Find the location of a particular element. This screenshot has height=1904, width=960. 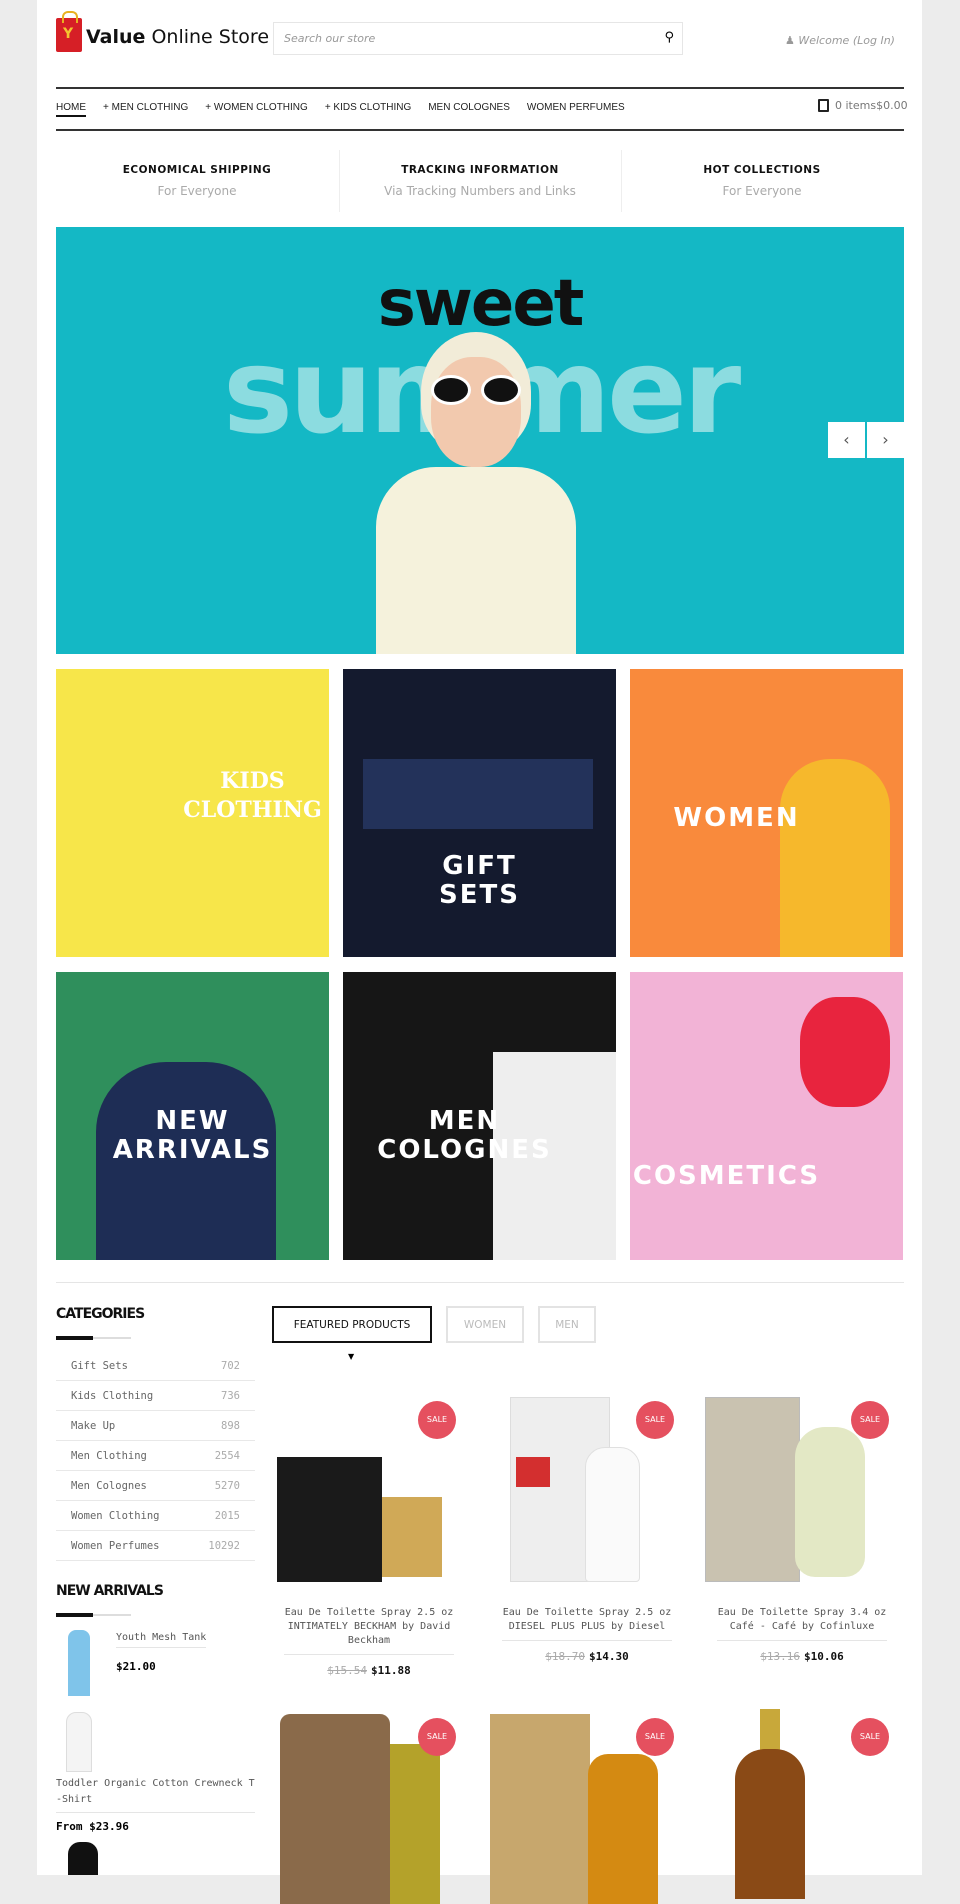

new-arrivals-heading: NEW ARRIVALS is located at coordinates (110, 1591).